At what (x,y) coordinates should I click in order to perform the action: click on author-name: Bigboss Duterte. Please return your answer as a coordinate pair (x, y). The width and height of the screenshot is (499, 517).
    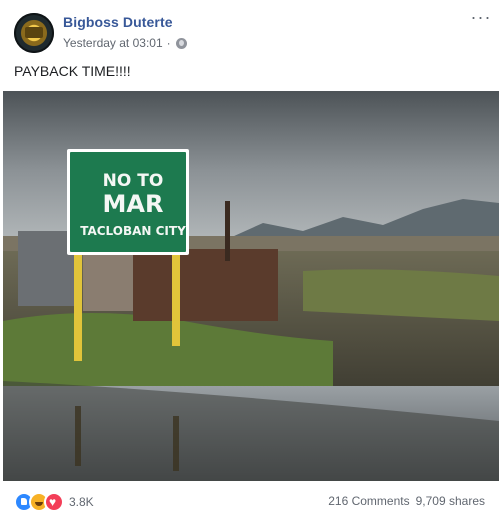
    Looking at the image, I should click on (118, 22).